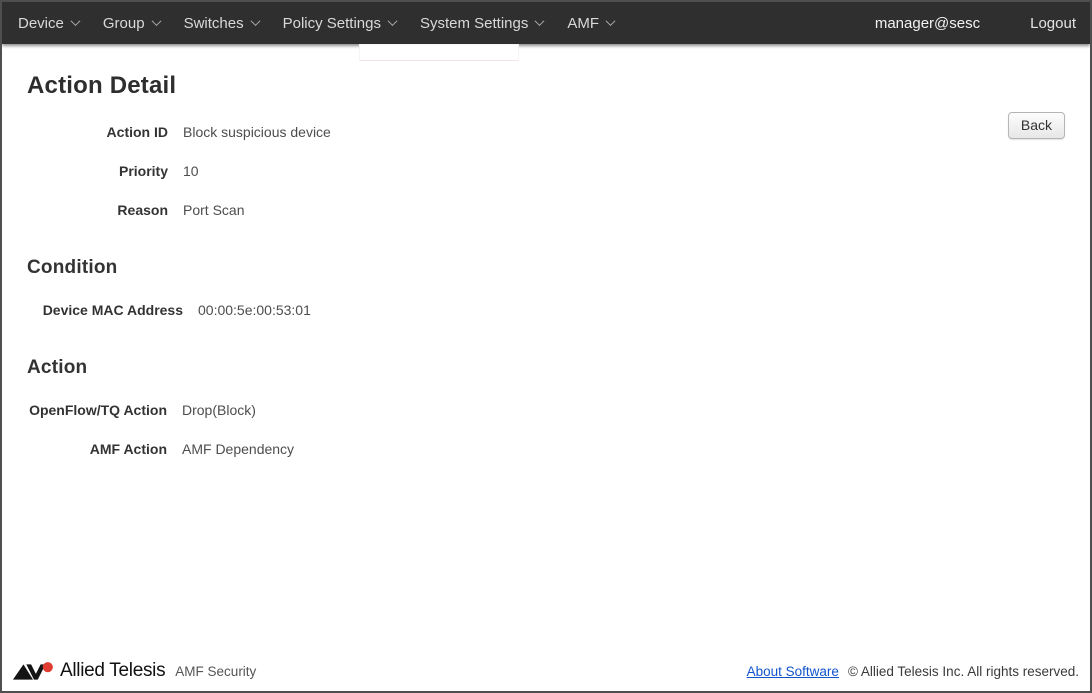  What do you see at coordinates (216, 671) in the screenshot?
I see `product-name: AMF Security` at bounding box center [216, 671].